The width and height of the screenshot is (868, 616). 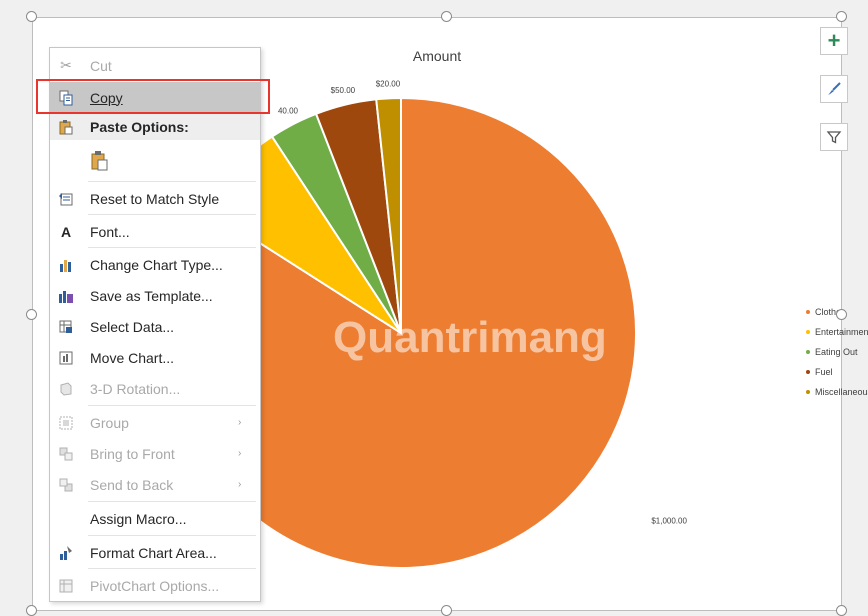 What do you see at coordinates (66, 199) in the screenshot?
I see `reset-style-icon` at bounding box center [66, 199].